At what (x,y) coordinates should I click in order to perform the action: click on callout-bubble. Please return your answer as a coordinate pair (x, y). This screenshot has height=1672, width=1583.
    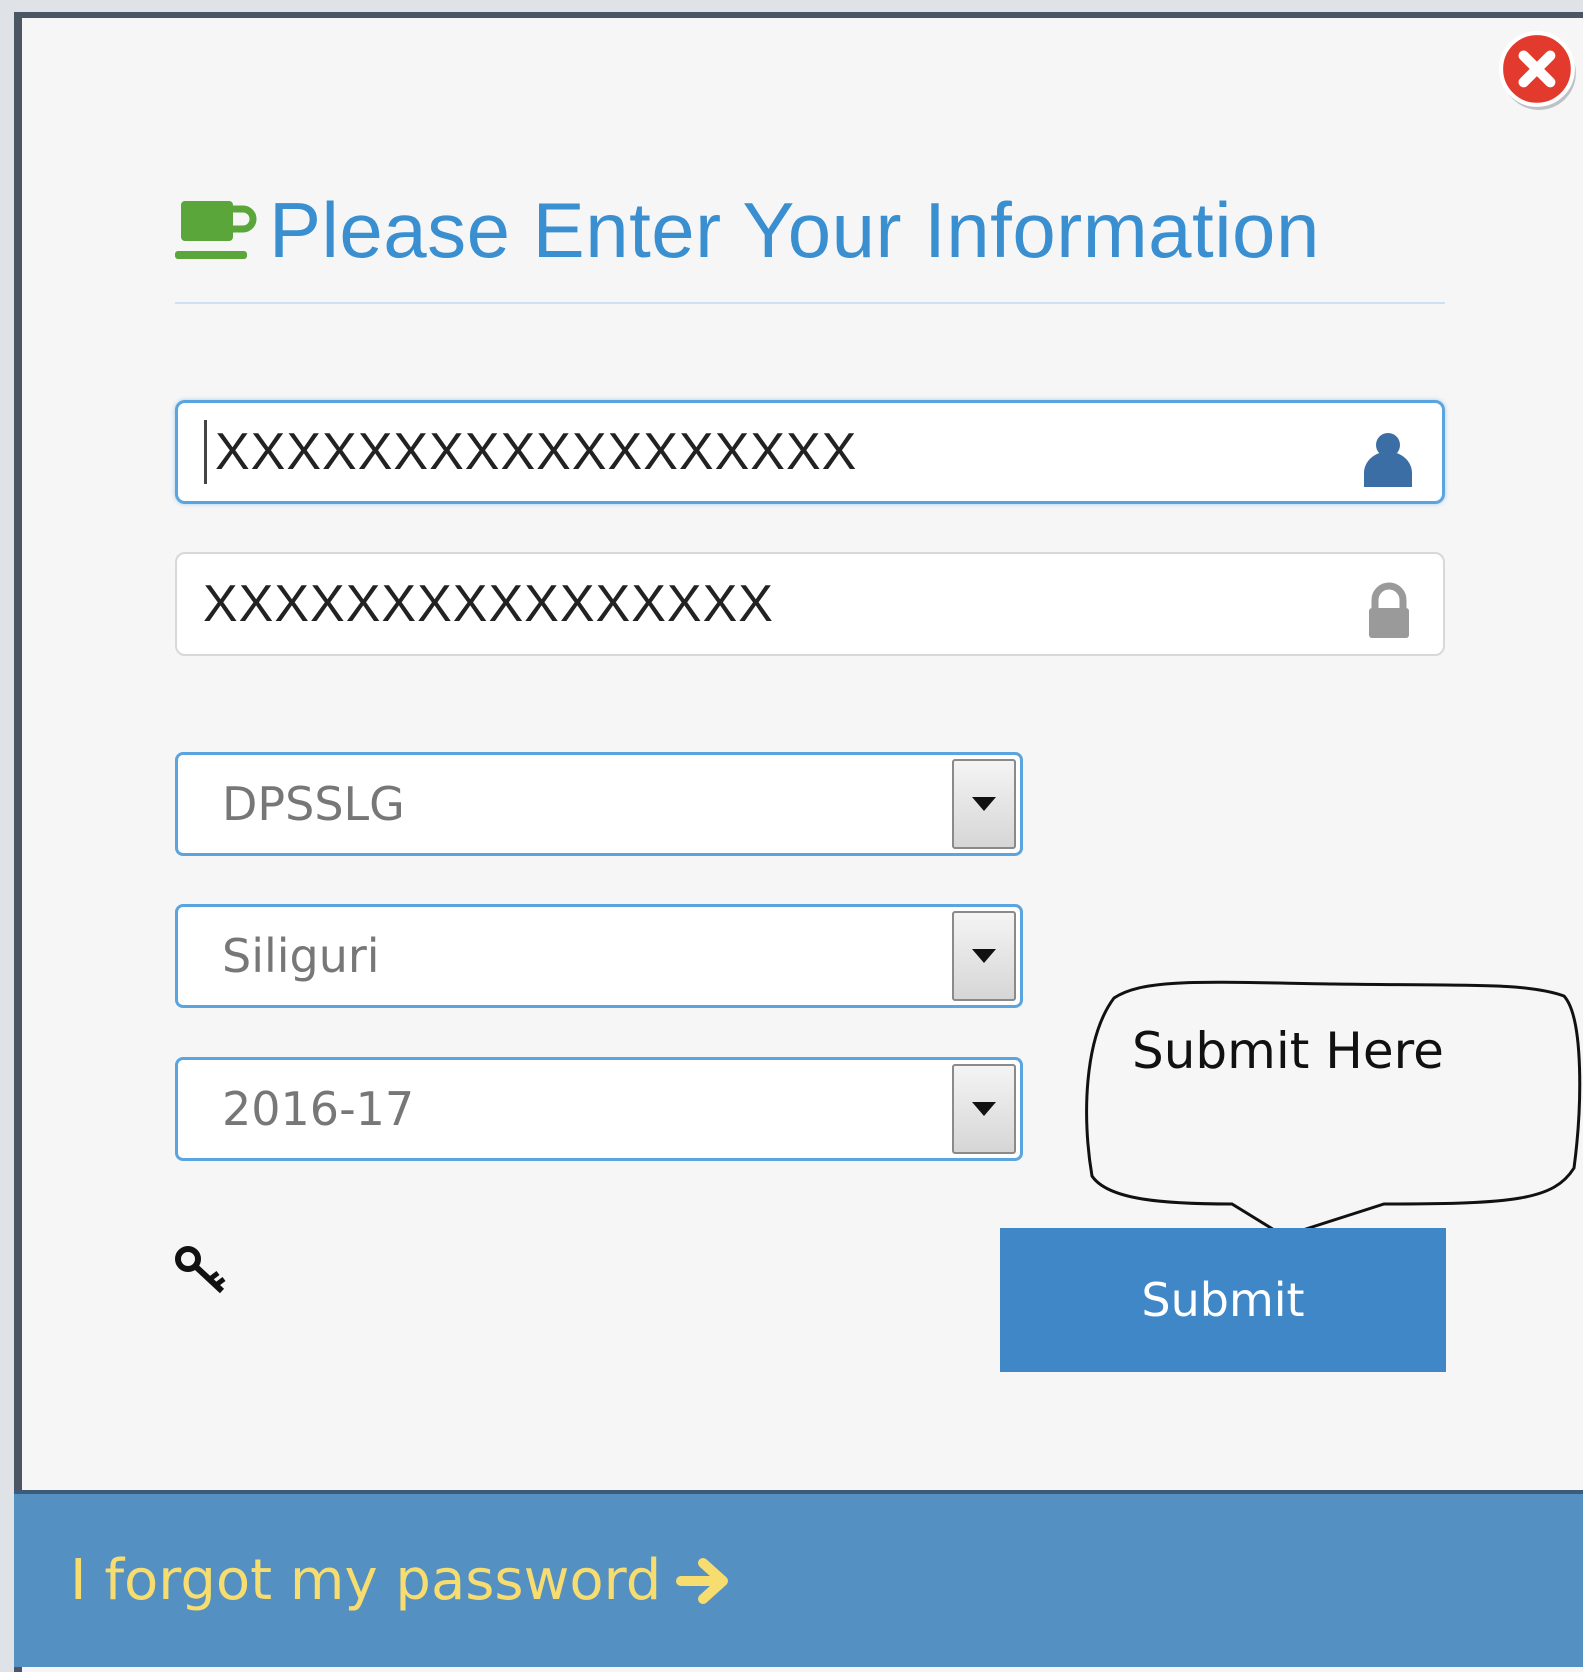
    Looking at the image, I should click on (1333, 1109).